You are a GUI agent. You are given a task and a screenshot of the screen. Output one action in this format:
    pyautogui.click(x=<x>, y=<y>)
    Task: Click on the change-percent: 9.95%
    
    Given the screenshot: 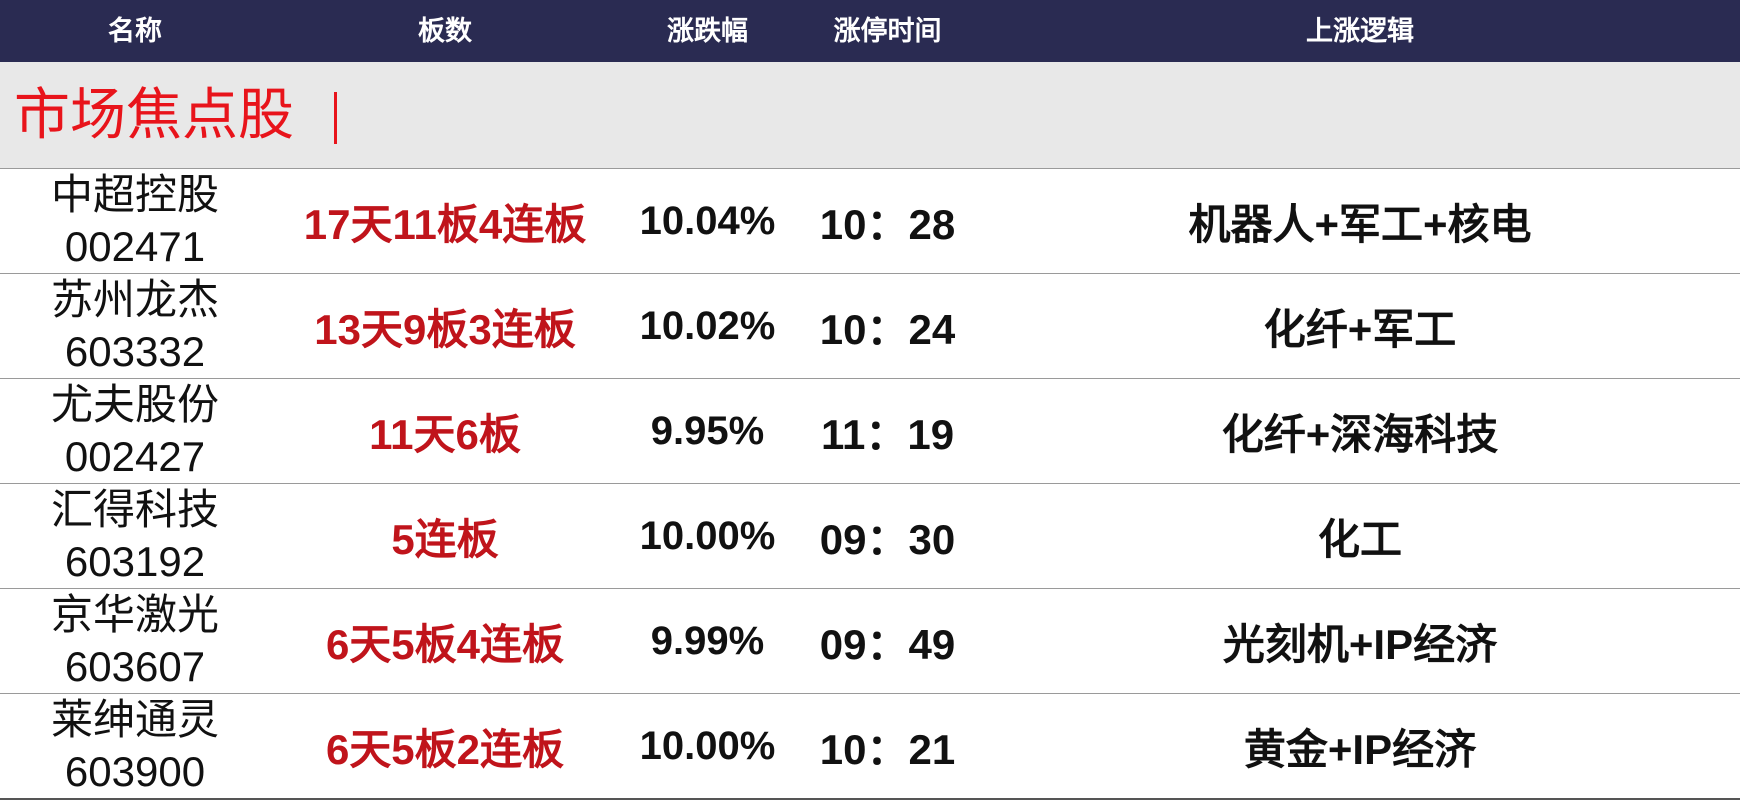 What is the action you would take?
    pyautogui.click(x=707, y=430)
    